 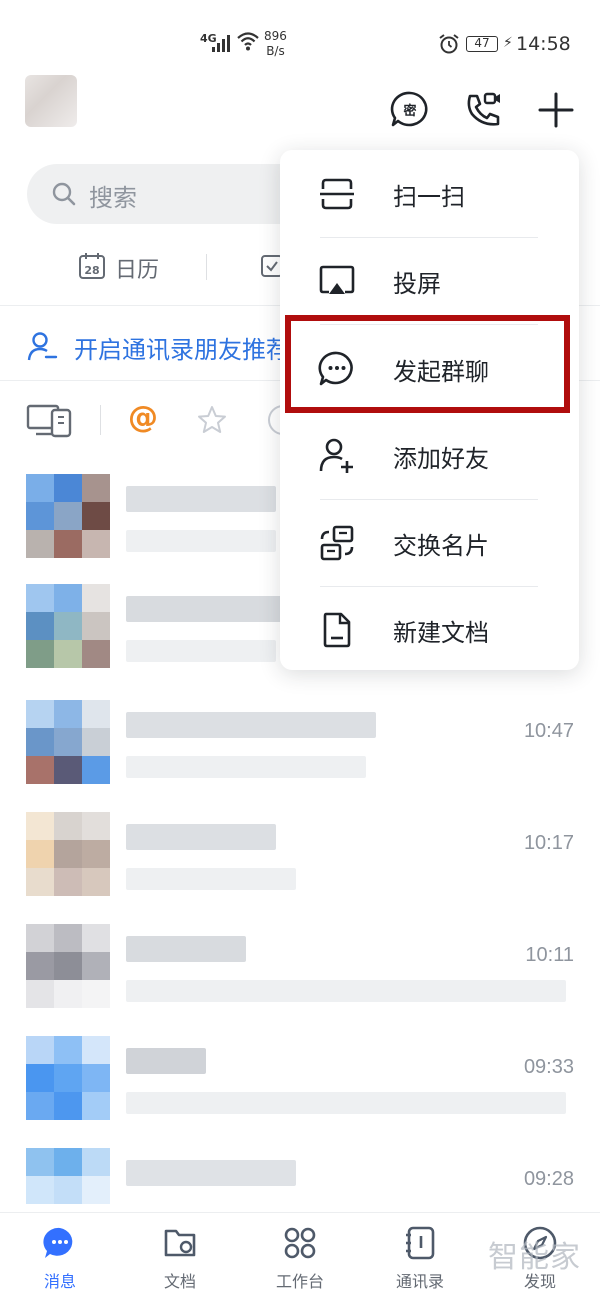 I want to click on menu-item-scan: 扫一扫, so click(x=429, y=194).